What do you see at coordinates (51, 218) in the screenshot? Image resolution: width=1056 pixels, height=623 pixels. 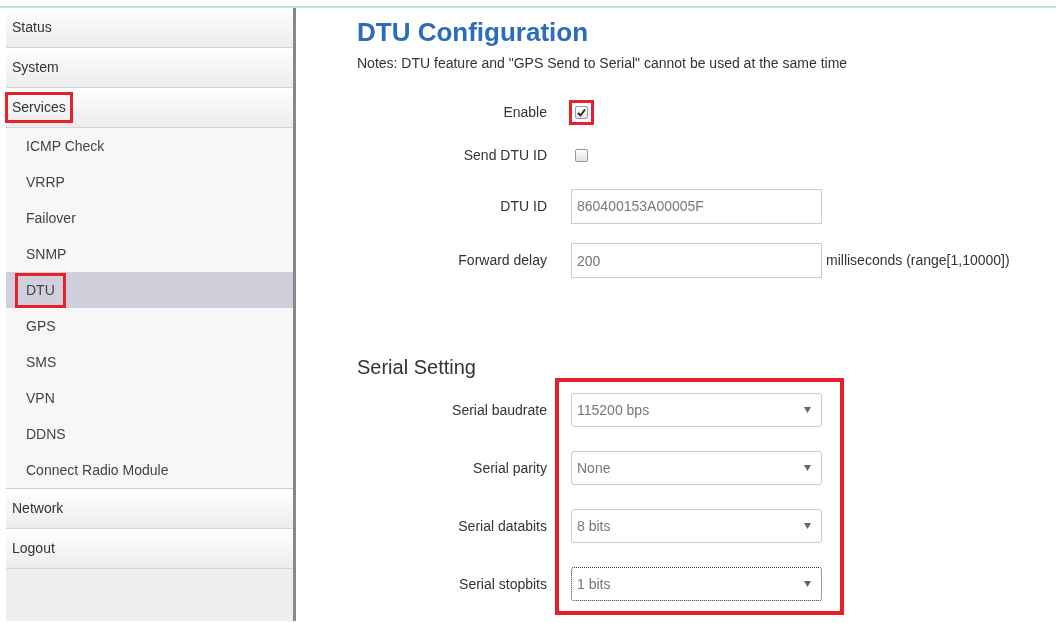 I see `menu-label: Failover` at bounding box center [51, 218].